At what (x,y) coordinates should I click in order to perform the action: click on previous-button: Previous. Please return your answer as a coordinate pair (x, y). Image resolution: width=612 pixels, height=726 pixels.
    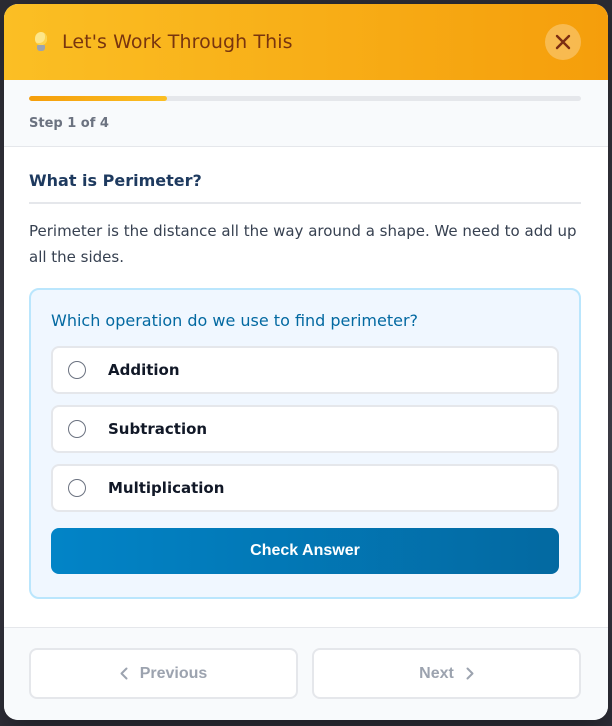
    Looking at the image, I should click on (163, 673).